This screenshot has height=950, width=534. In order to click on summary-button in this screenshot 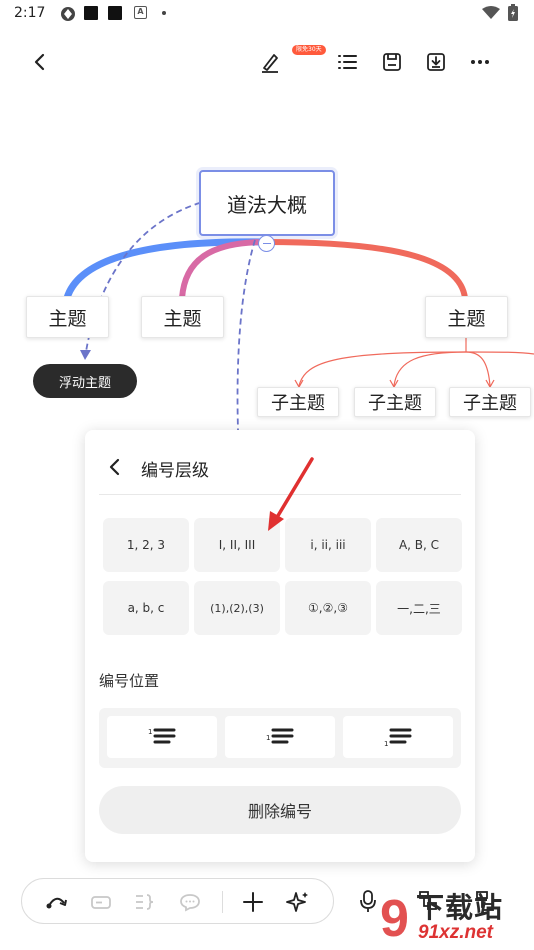, I will do `click(145, 902)`.